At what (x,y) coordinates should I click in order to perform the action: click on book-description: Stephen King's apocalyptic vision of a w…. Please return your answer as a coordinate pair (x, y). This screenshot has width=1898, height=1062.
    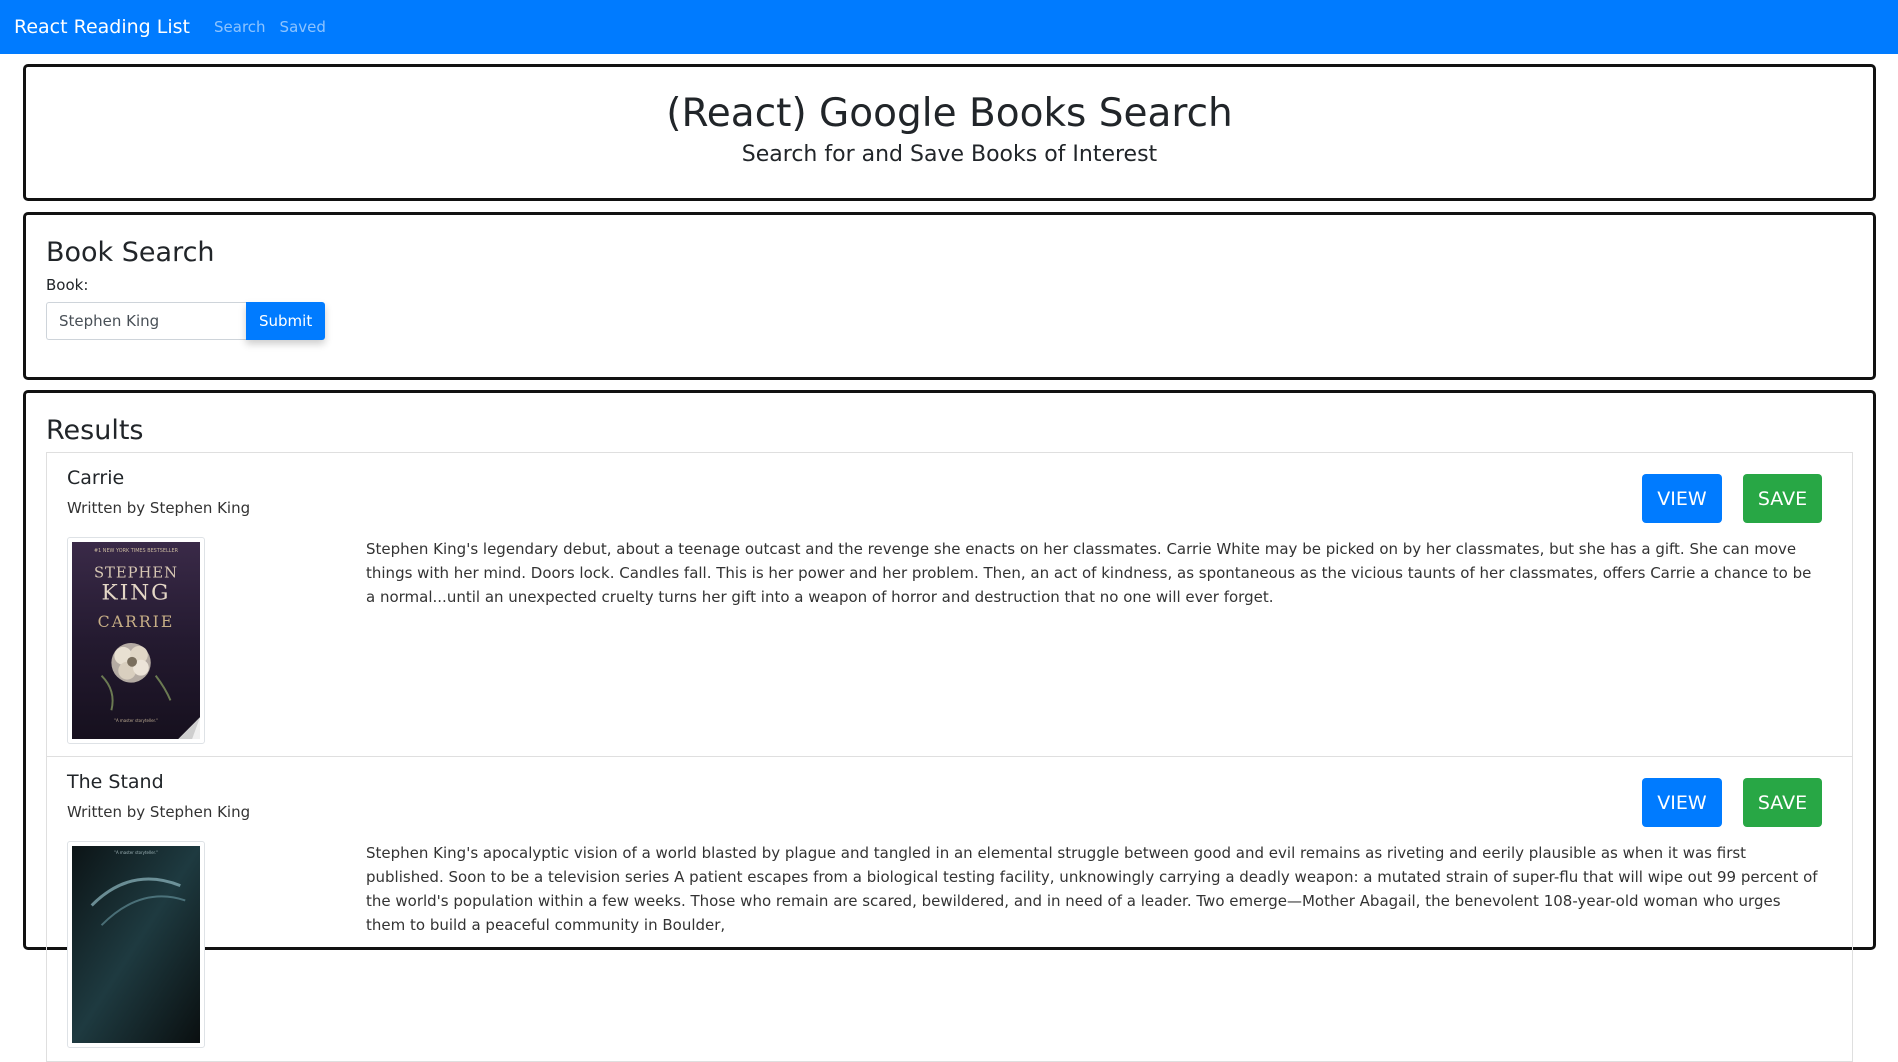
    Looking at the image, I should click on (1092, 889).